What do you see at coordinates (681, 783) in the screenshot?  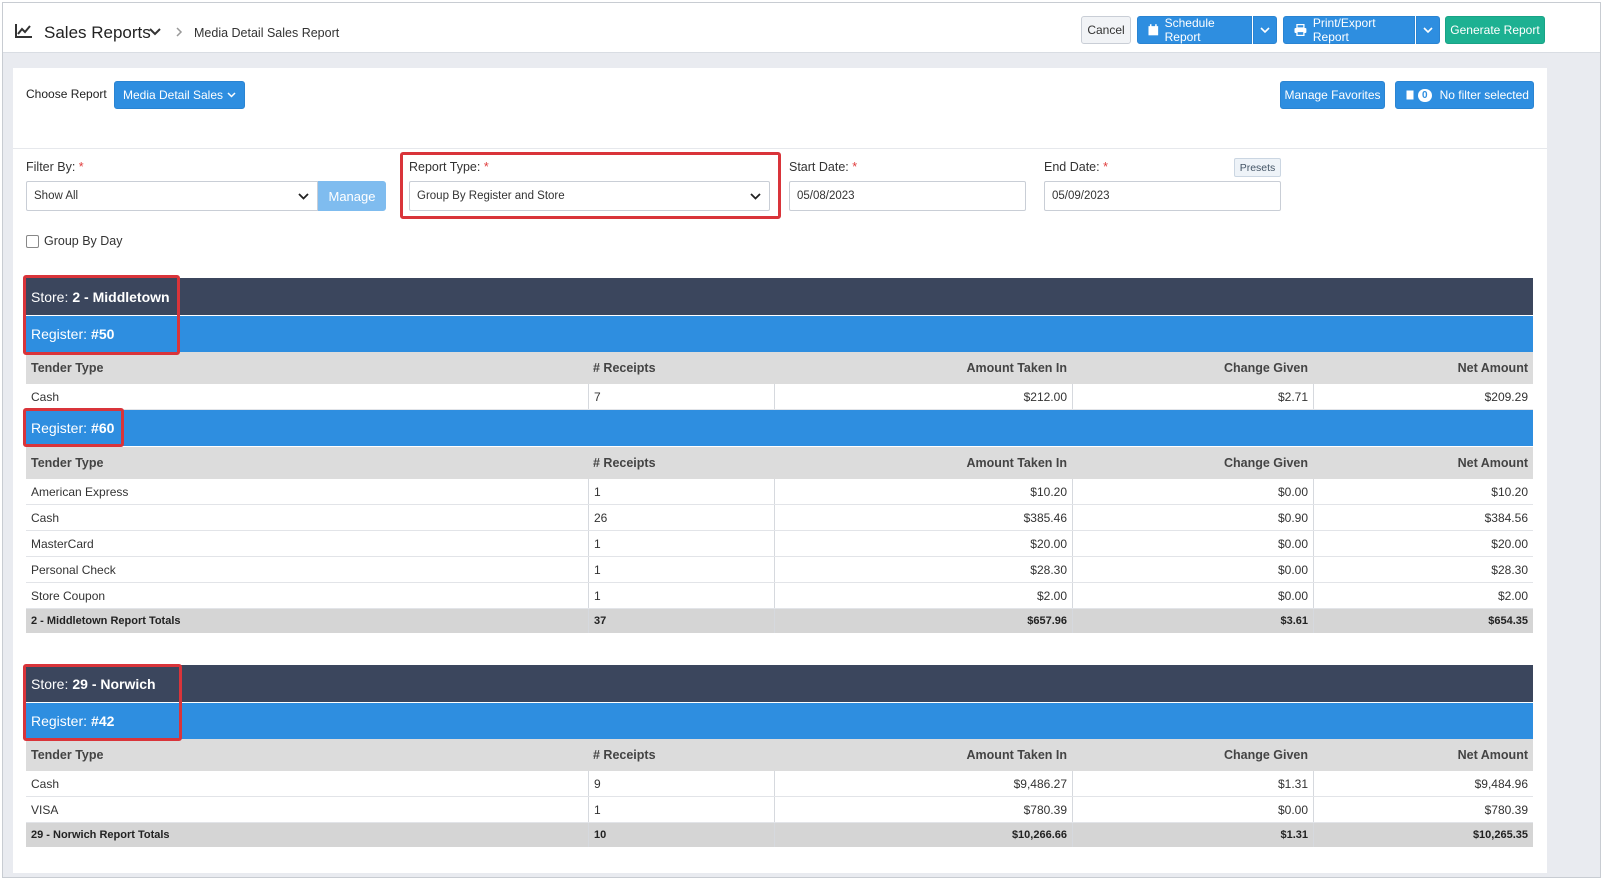 I see `cell-receipts: 9` at bounding box center [681, 783].